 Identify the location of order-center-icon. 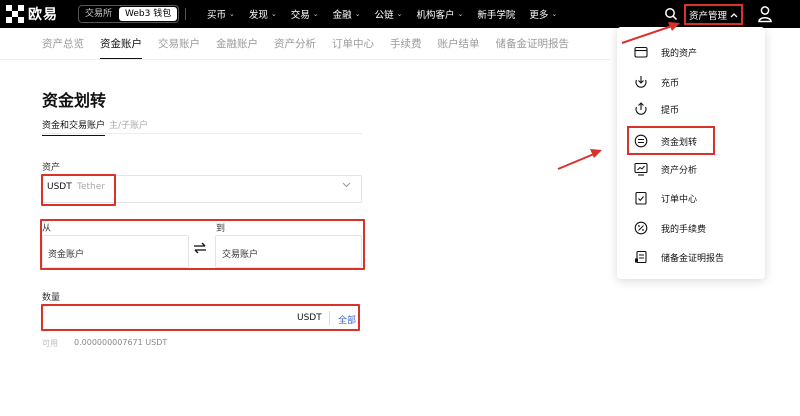
(641, 198).